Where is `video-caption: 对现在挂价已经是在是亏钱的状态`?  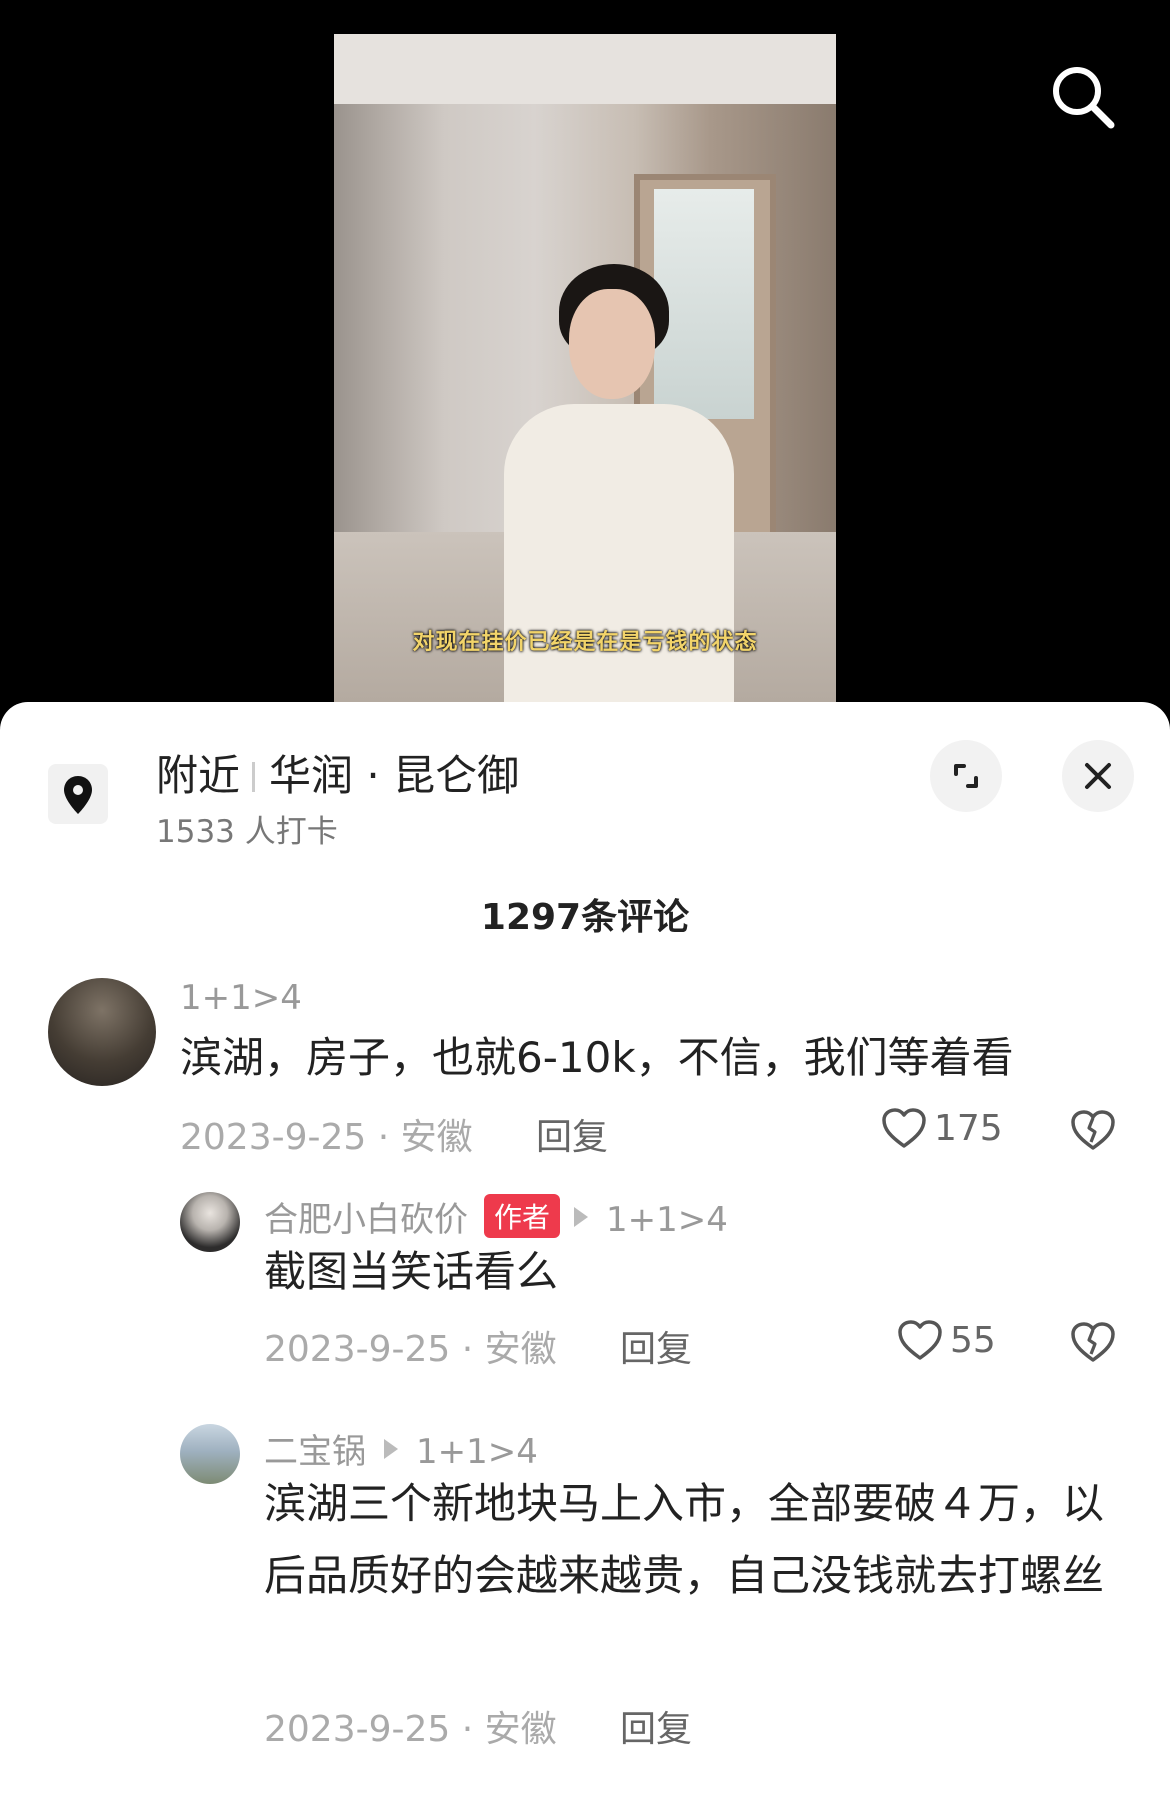 video-caption: 对现在挂价已经是在是亏钱的状态 is located at coordinates (585, 642).